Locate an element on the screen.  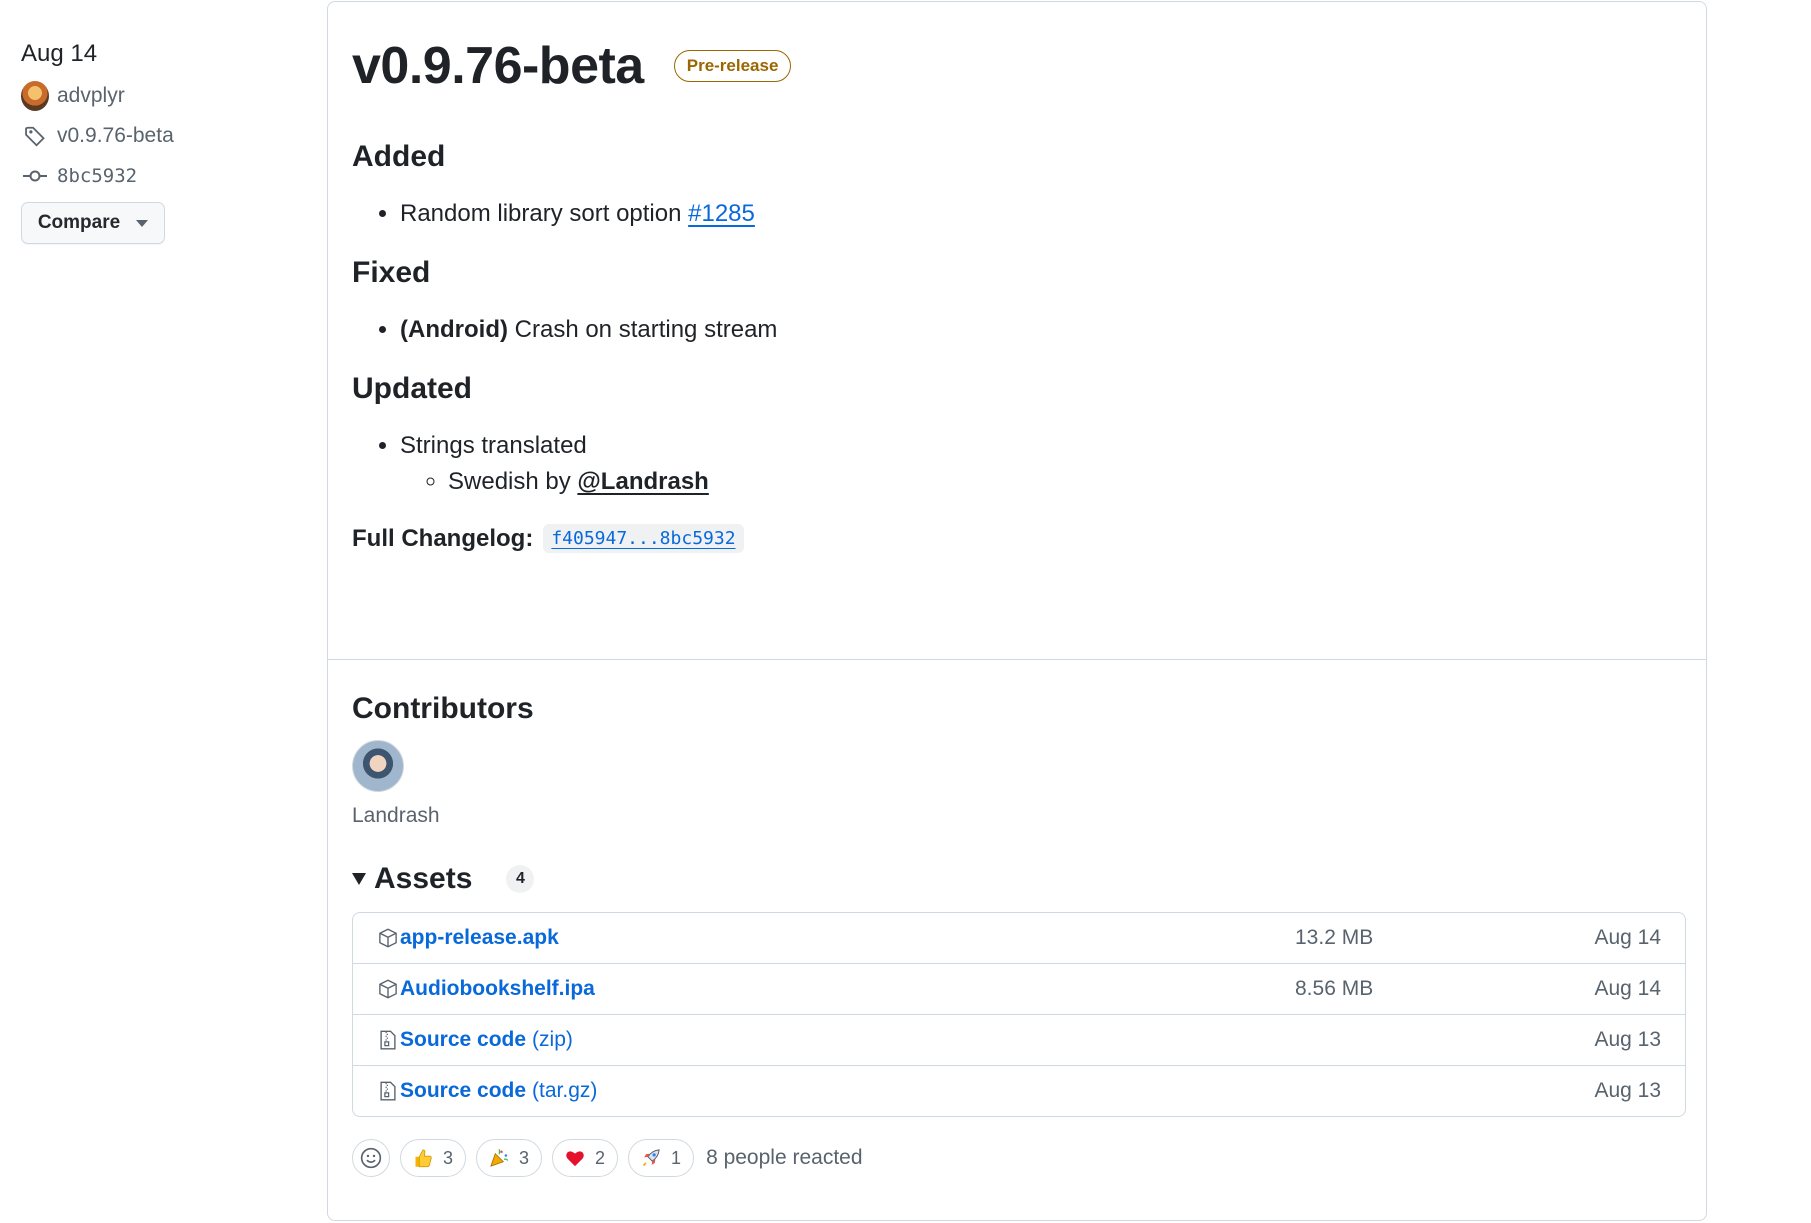
list-item: Random library sort option #1285 is located at coordinates (1041, 214).